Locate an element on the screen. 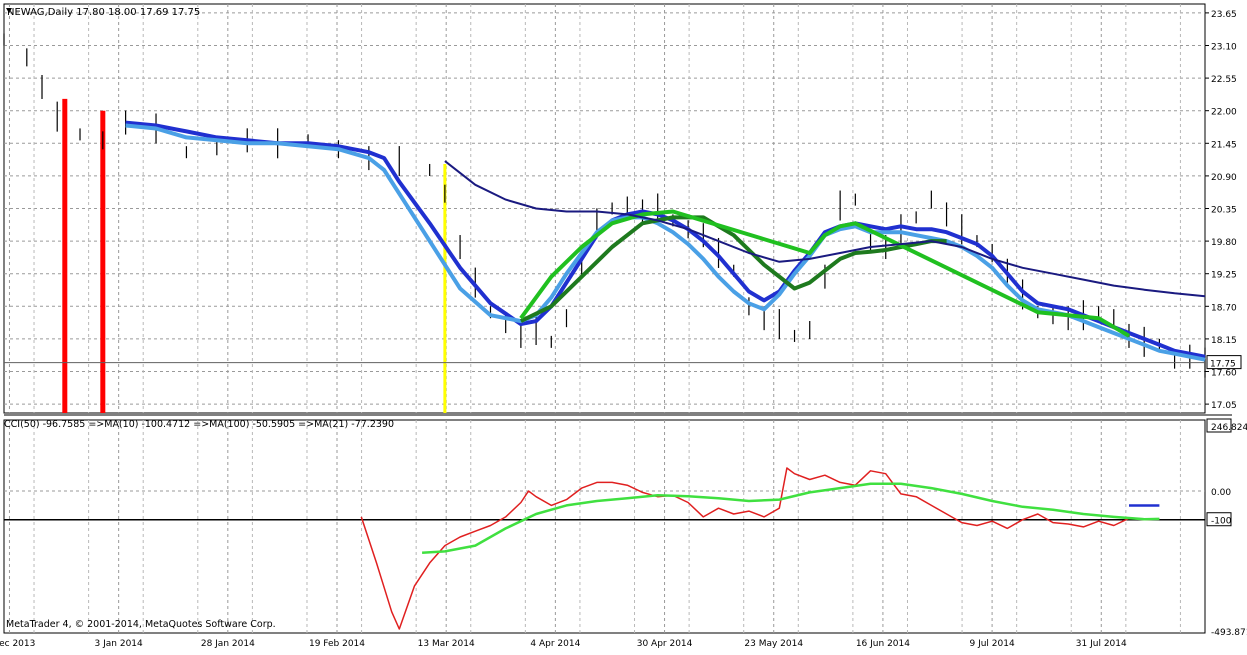 This screenshot has height=655, width=1247. date-tick-label: 28 Jan 2014 is located at coordinates (228, 644).